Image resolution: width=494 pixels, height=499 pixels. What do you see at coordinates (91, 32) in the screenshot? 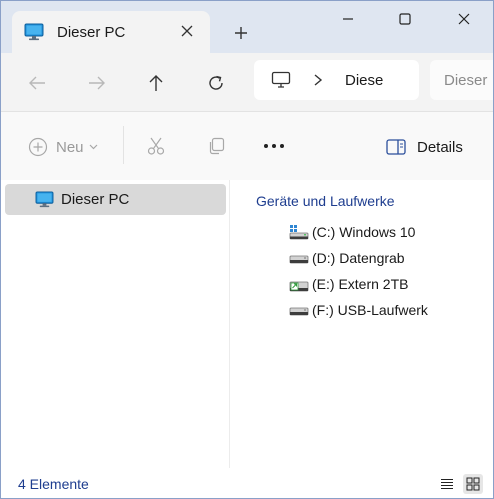
I see `tab-title: Dieser PC` at bounding box center [91, 32].